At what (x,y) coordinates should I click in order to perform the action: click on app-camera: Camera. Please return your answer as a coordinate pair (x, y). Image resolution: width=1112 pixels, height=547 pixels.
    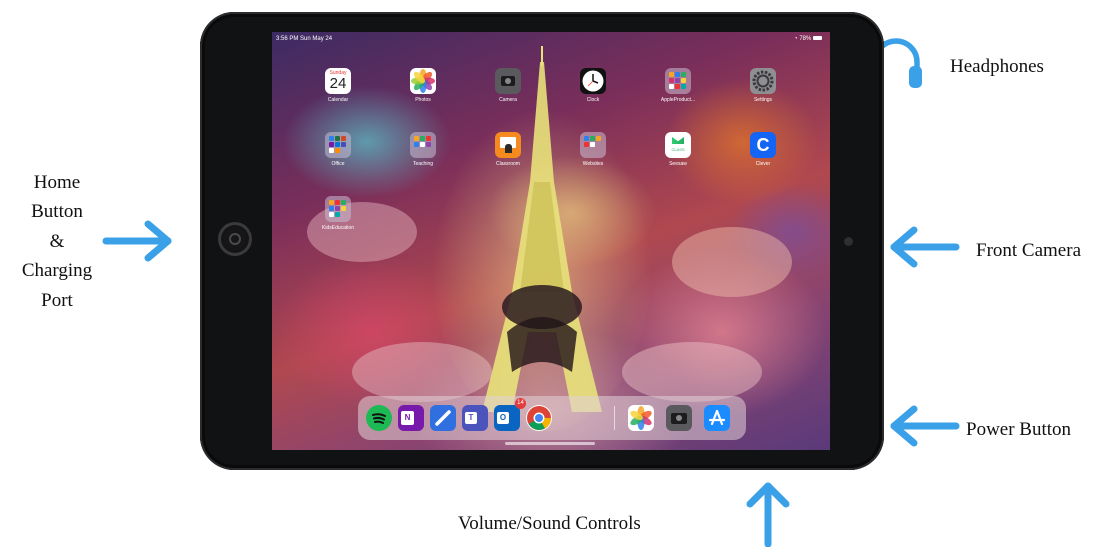
    Looking at the image, I should click on (508, 85).